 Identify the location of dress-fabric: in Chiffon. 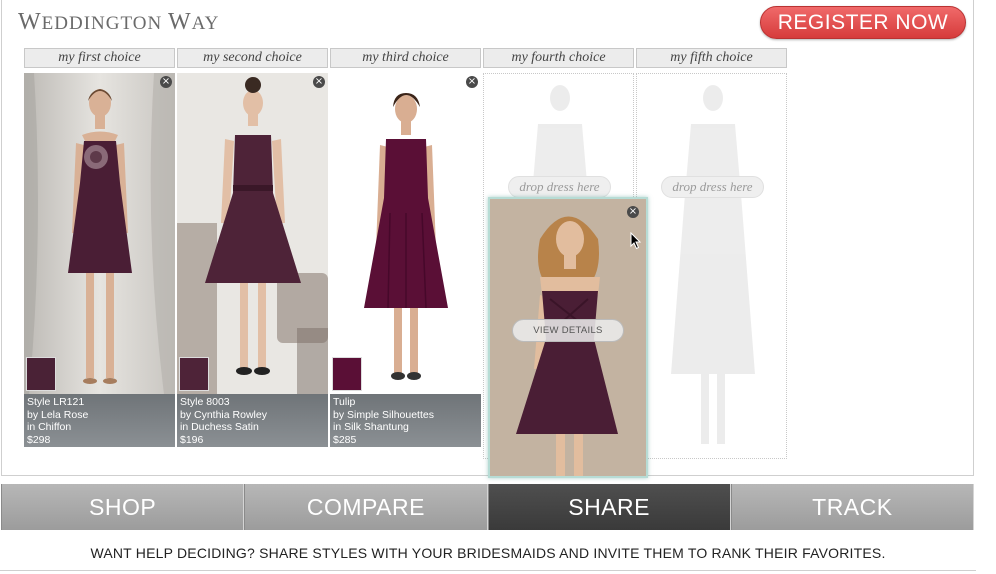
(49, 427).